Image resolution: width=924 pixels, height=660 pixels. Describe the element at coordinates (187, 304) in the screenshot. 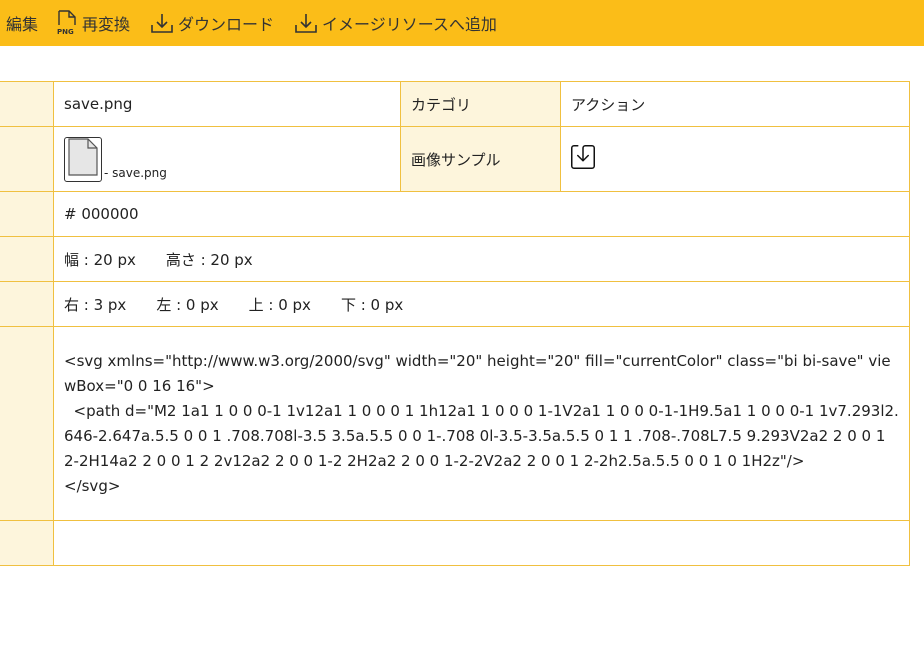

I see `left-margin: 左 : 0 px` at that location.